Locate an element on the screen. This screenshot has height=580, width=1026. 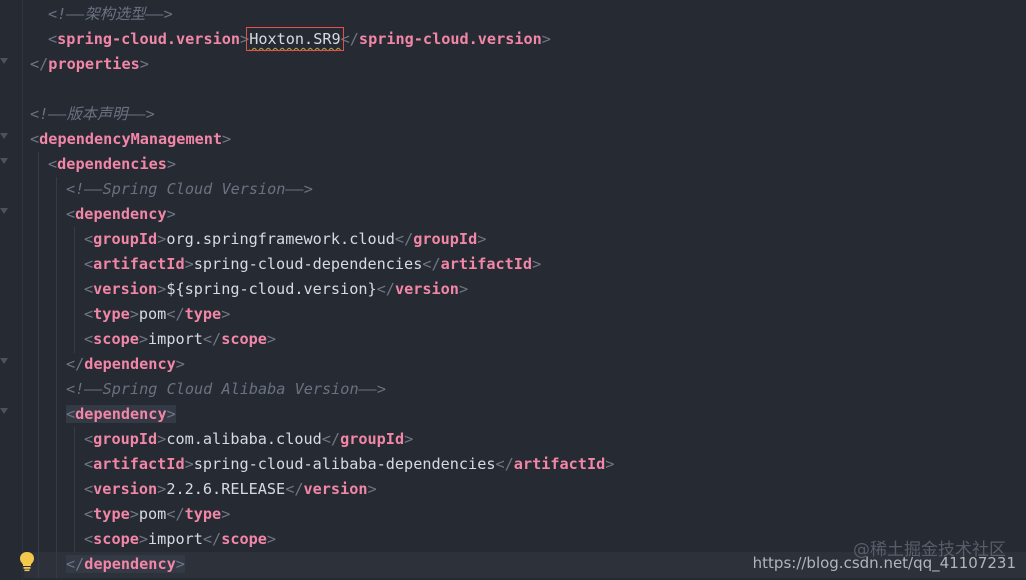
code-line: <dependencyManagement> is located at coordinates (130, 139).